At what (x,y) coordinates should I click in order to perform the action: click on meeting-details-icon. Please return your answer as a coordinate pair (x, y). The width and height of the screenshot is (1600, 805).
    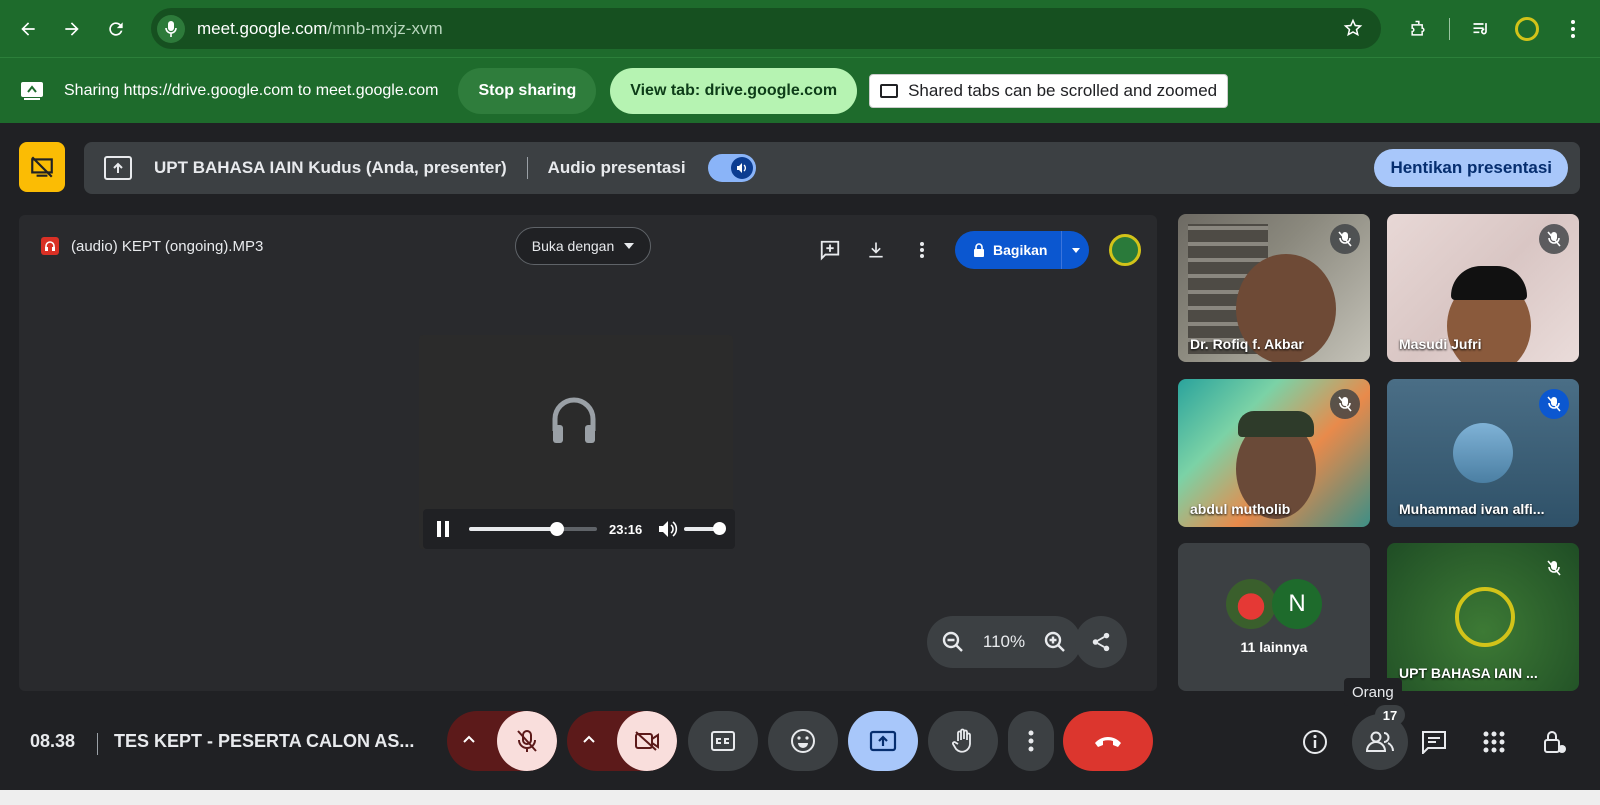
    Looking at the image, I should click on (1315, 742).